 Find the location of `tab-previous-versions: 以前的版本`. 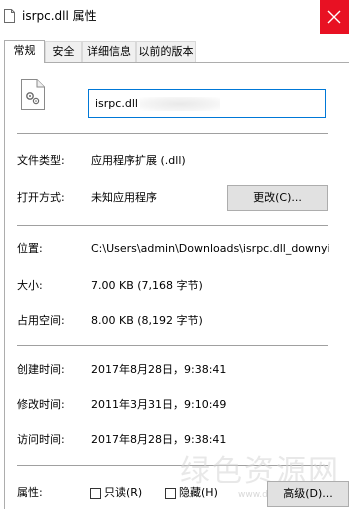

tab-previous-versions: 以前的版本 is located at coordinates (166, 51).